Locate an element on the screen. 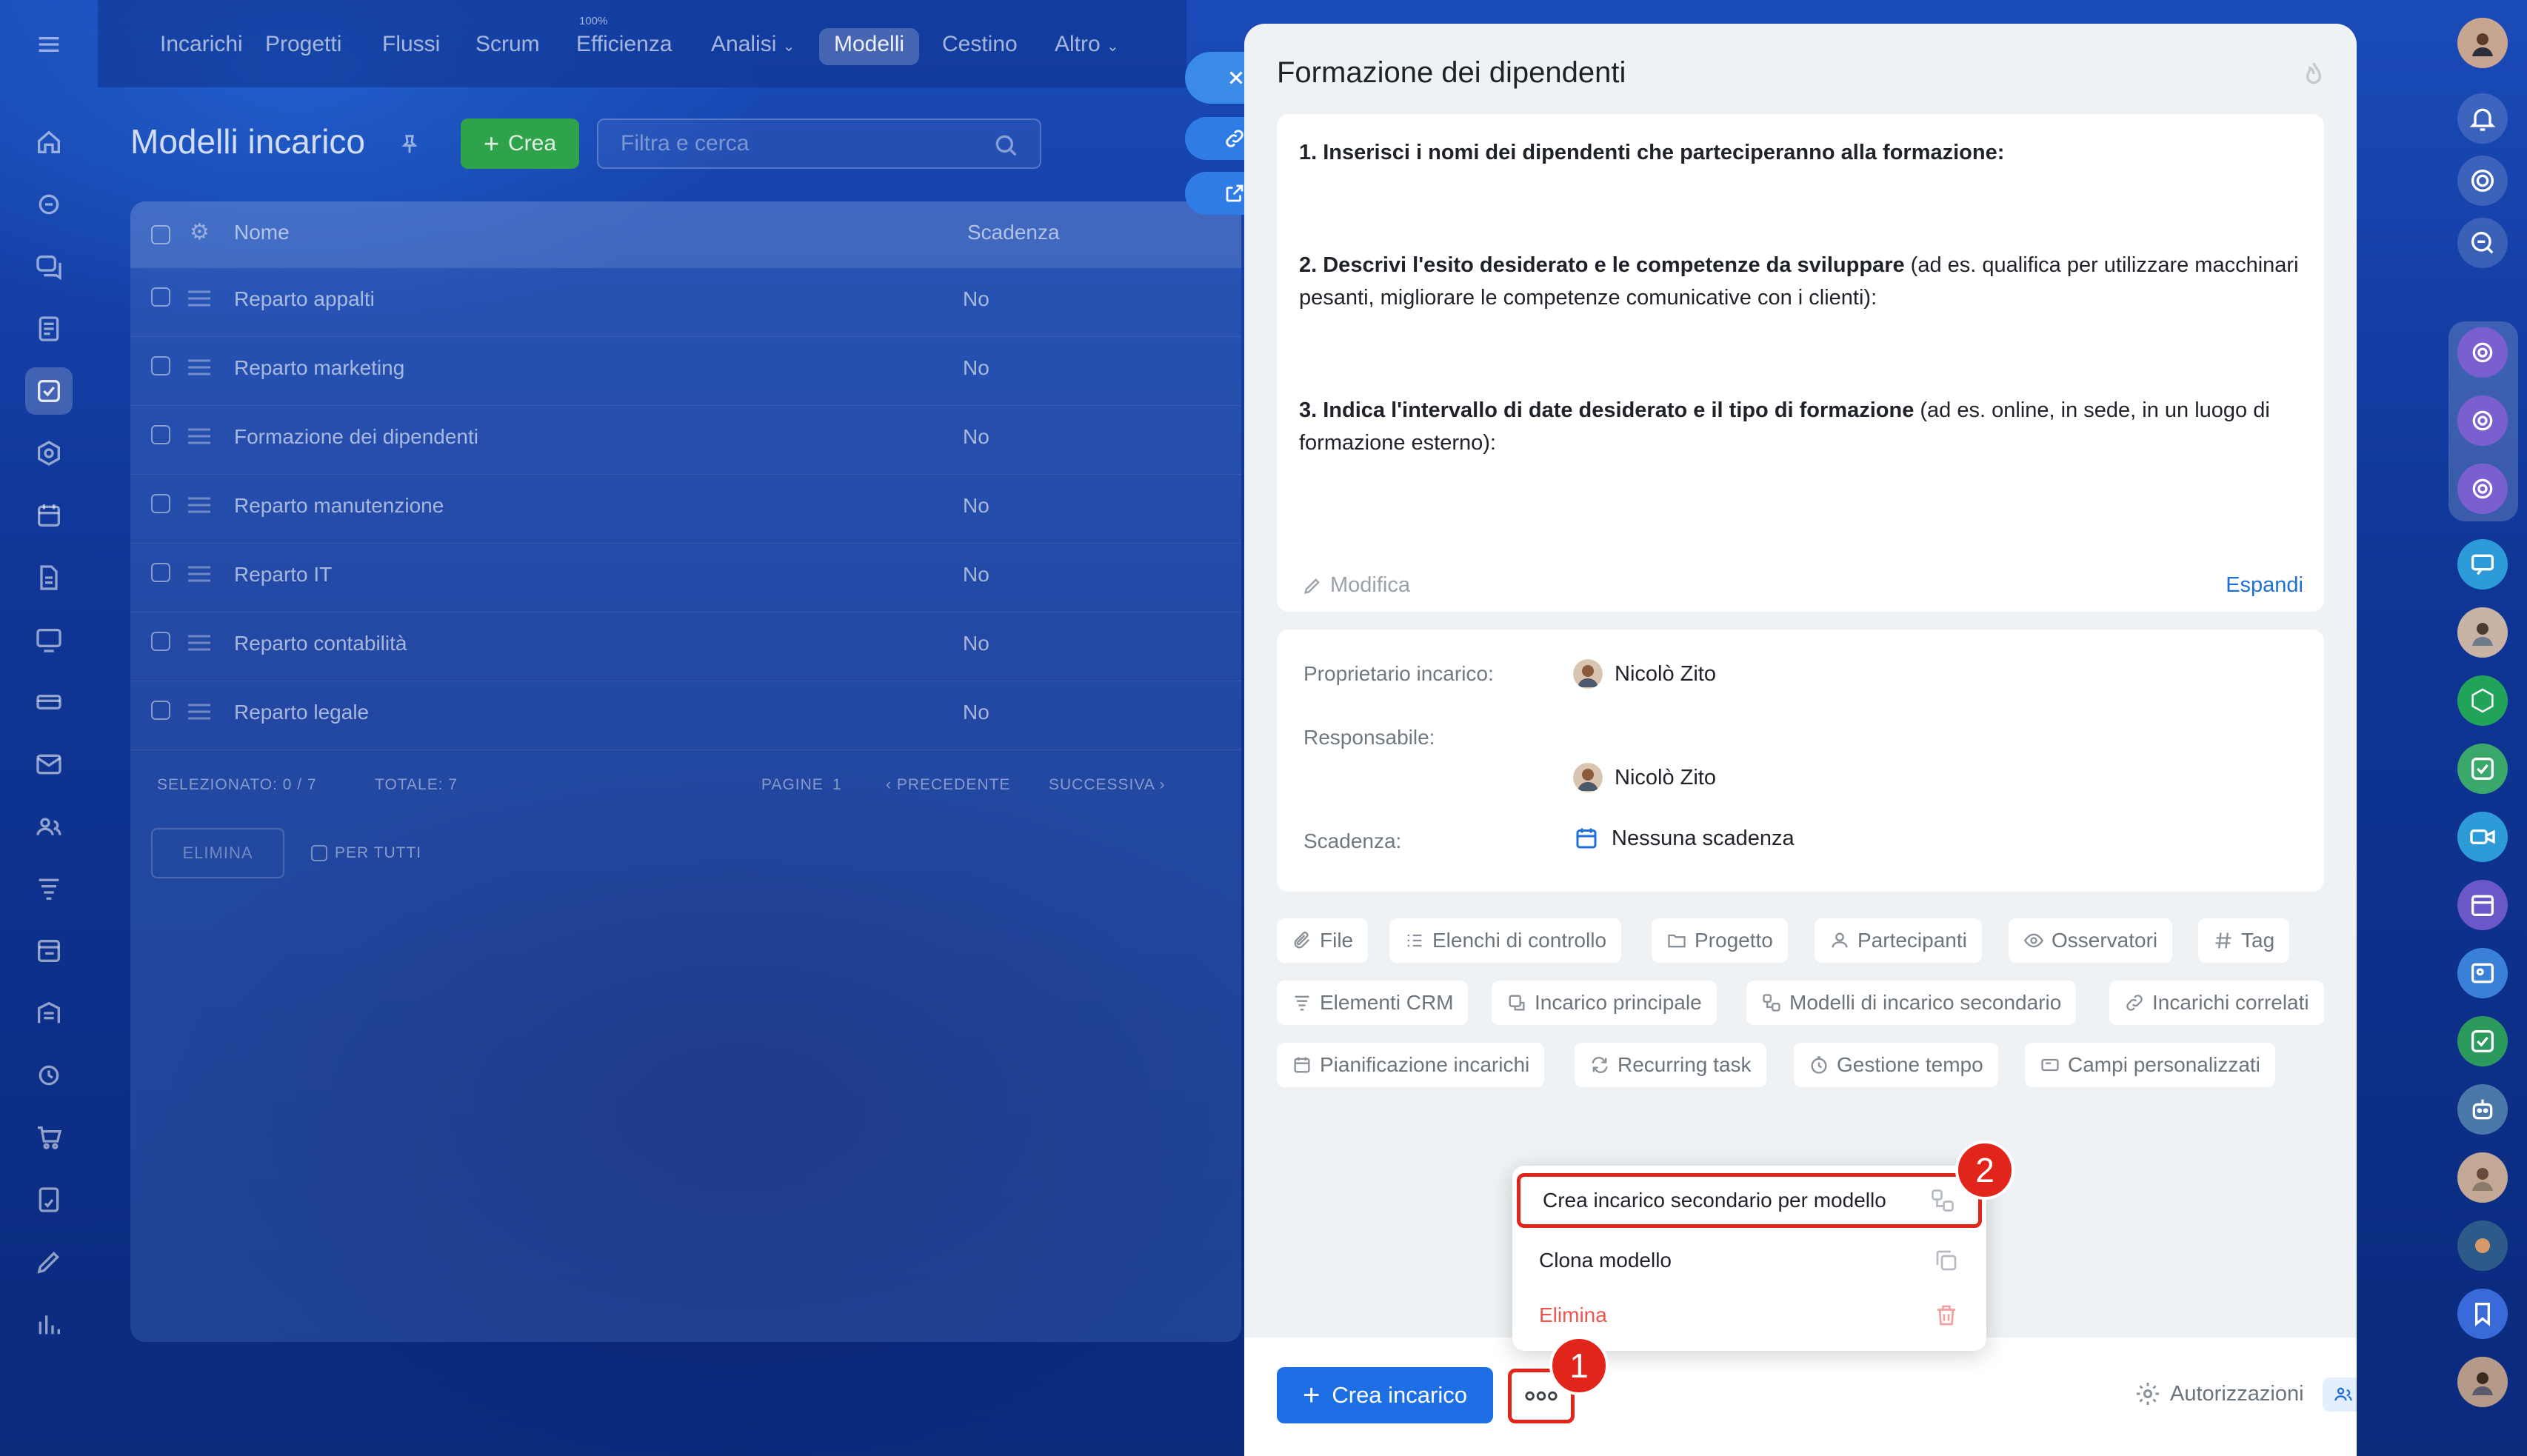 The width and height of the screenshot is (2527, 1456). permissions-button: Autorizzazioni is located at coordinates (2219, 1393).